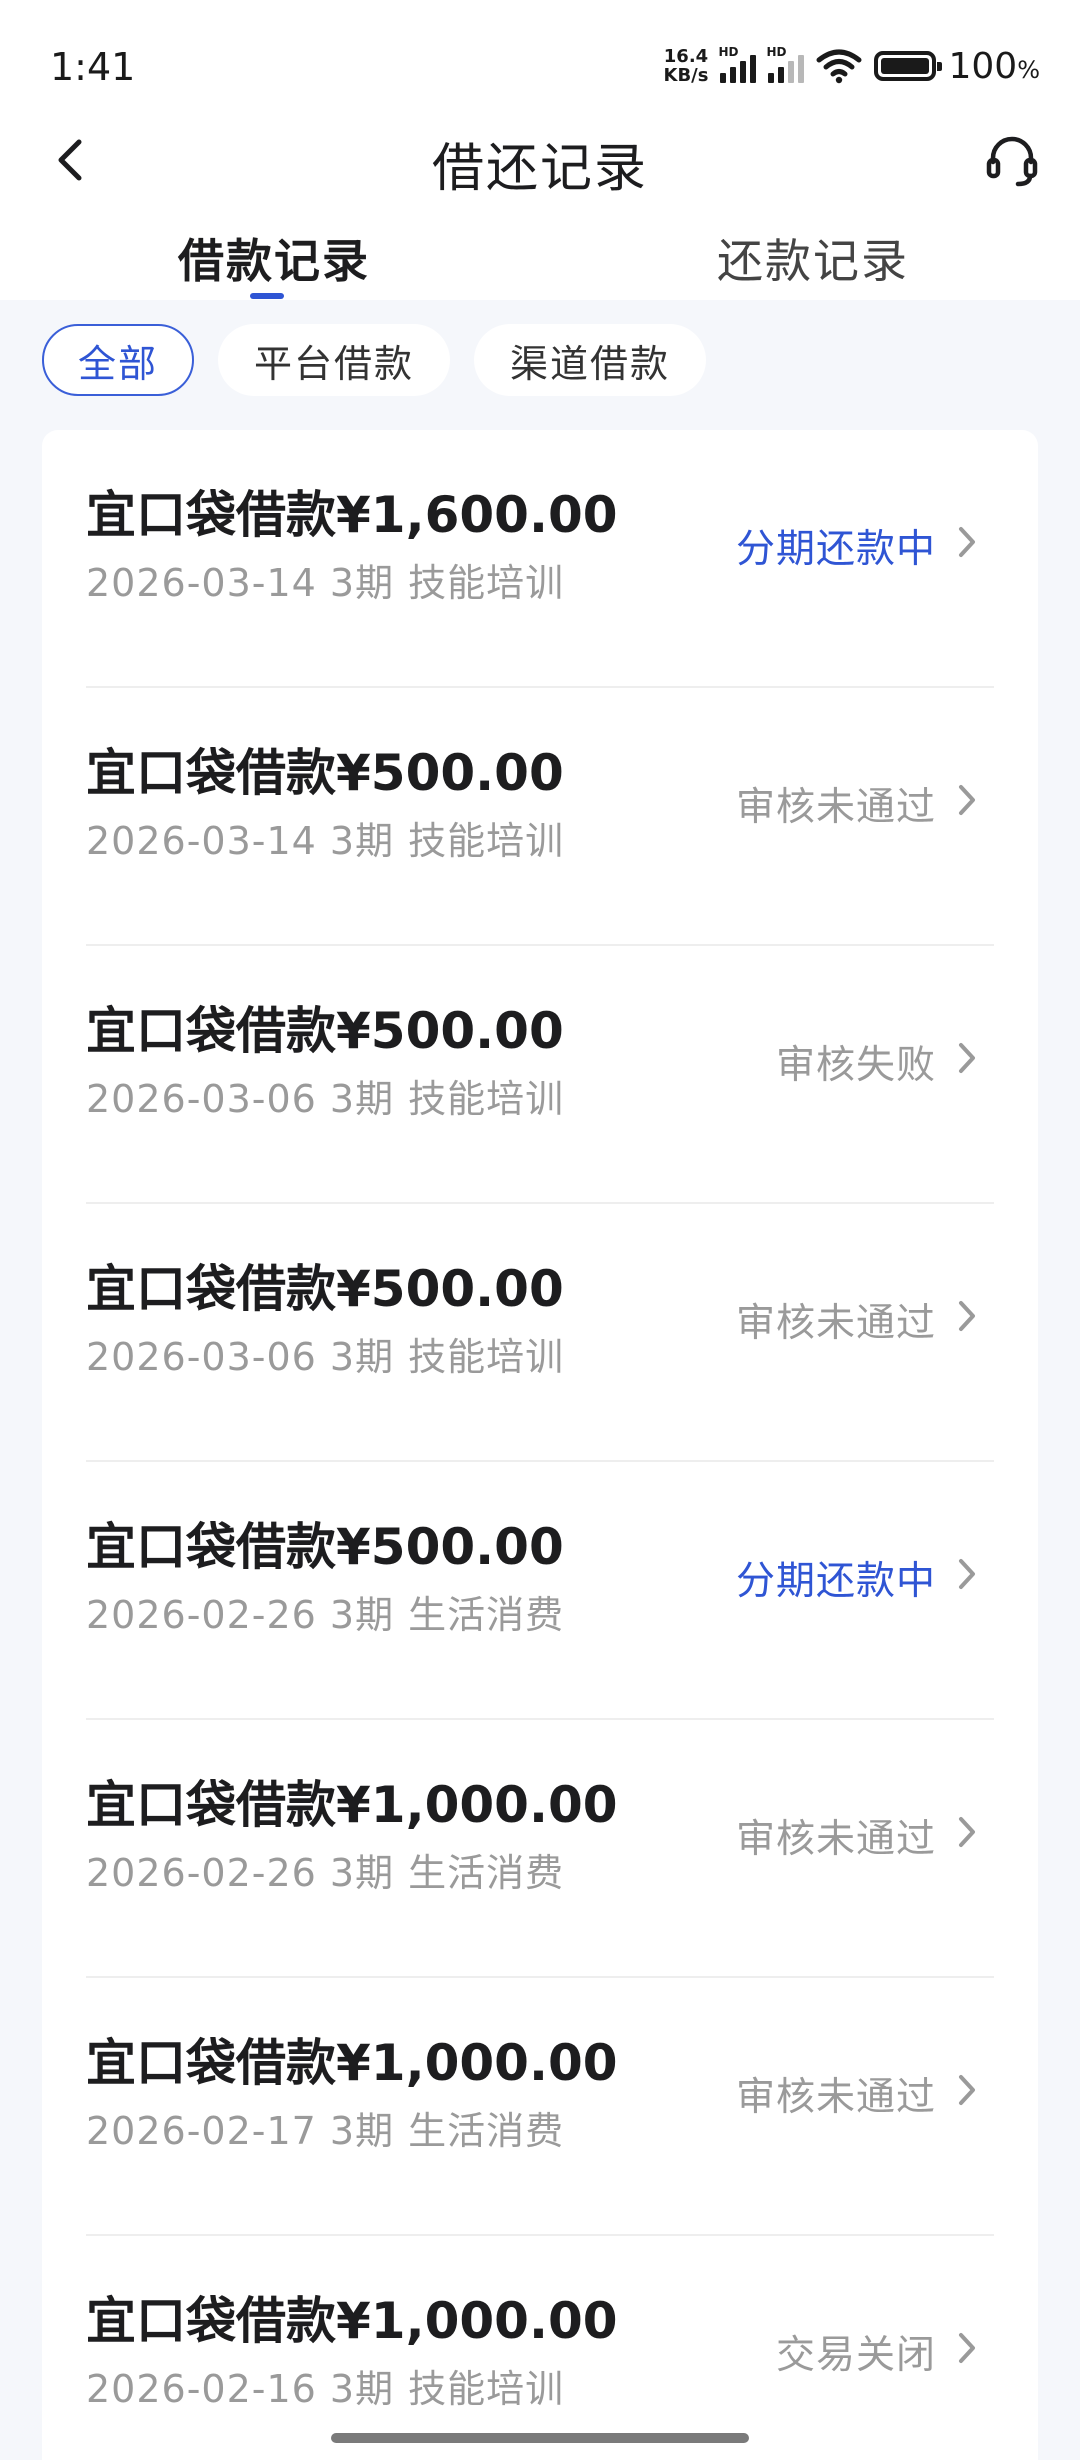 The image size is (1080, 2460). What do you see at coordinates (540, 65) in the screenshot?
I see `status-bar: 1:41 16.4 KB/s HD HD 100%` at bounding box center [540, 65].